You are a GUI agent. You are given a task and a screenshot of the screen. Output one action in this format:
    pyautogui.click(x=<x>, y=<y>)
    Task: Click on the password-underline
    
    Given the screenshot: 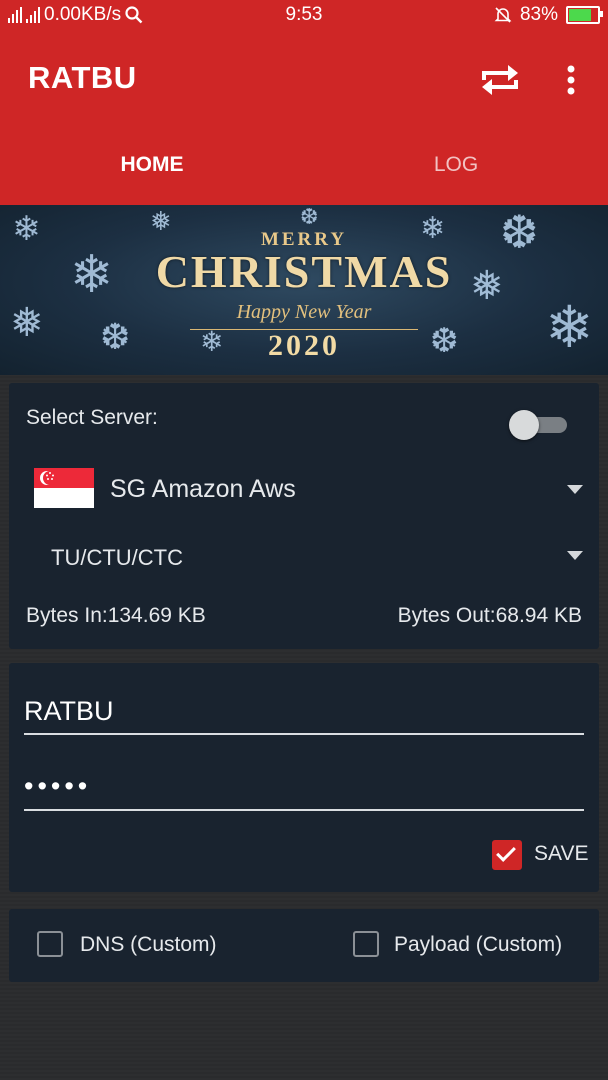 What is the action you would take?
    pyautogui.click(x=304, y=810)
    